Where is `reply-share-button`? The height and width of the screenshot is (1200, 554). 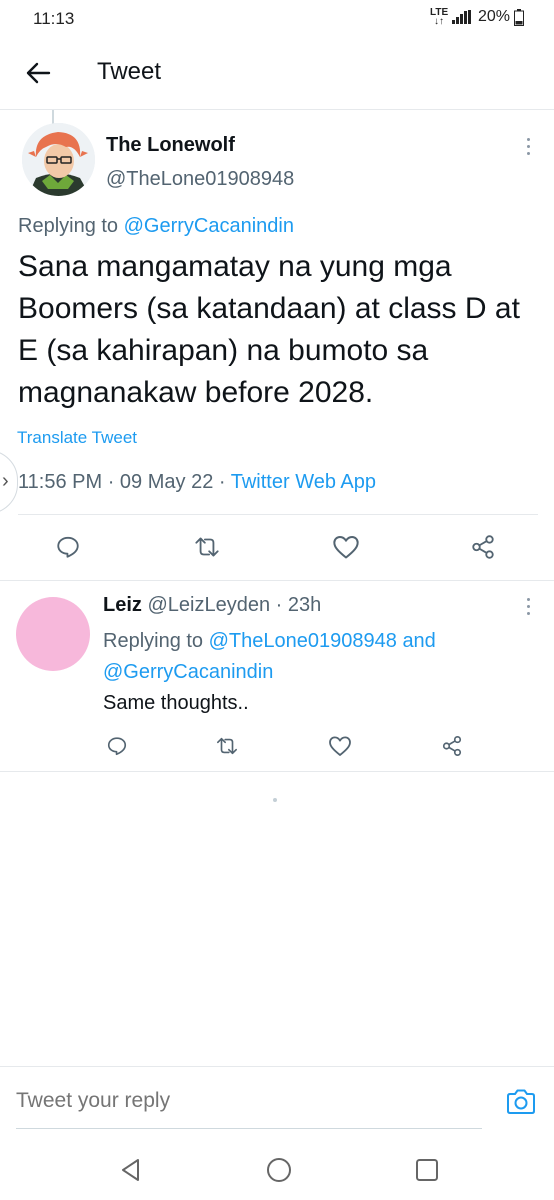
reply-share-button is located at coordinates (452, 746).